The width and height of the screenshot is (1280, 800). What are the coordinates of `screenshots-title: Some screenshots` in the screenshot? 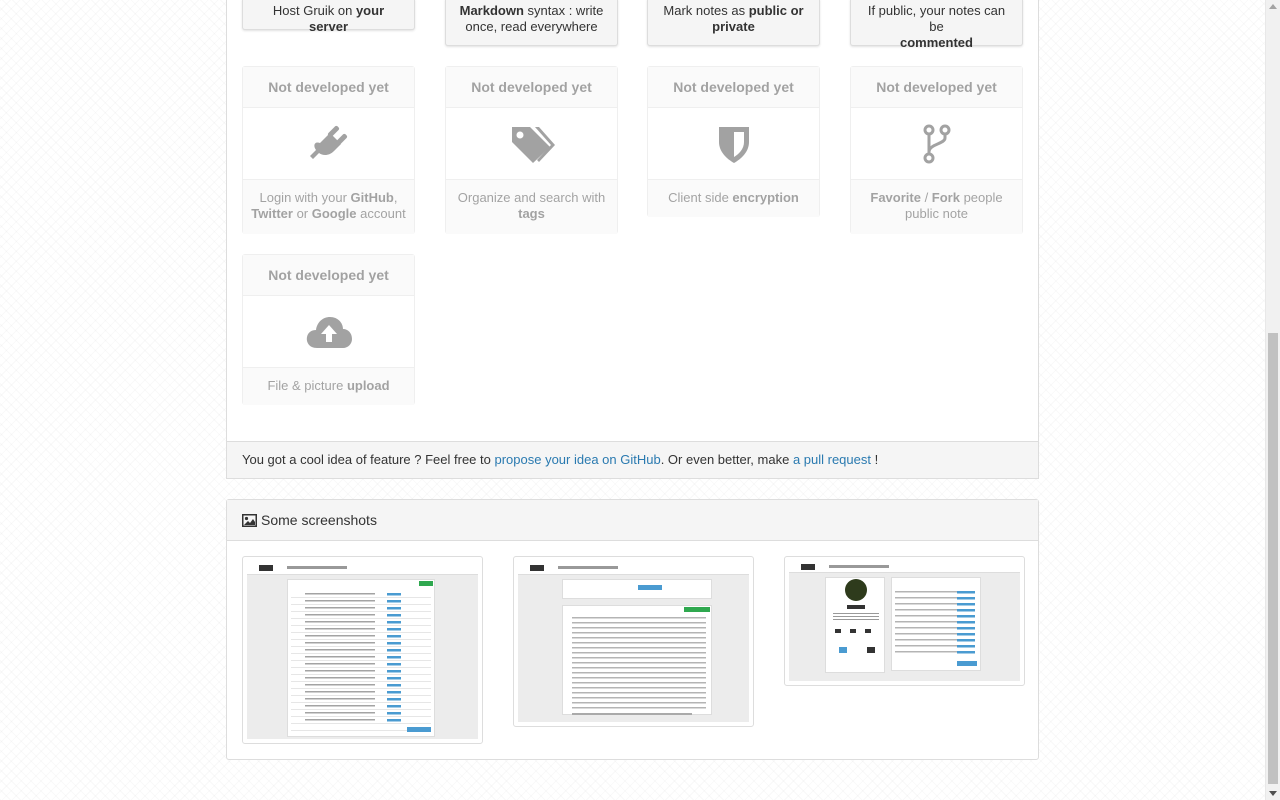 It's located at (319, 520).